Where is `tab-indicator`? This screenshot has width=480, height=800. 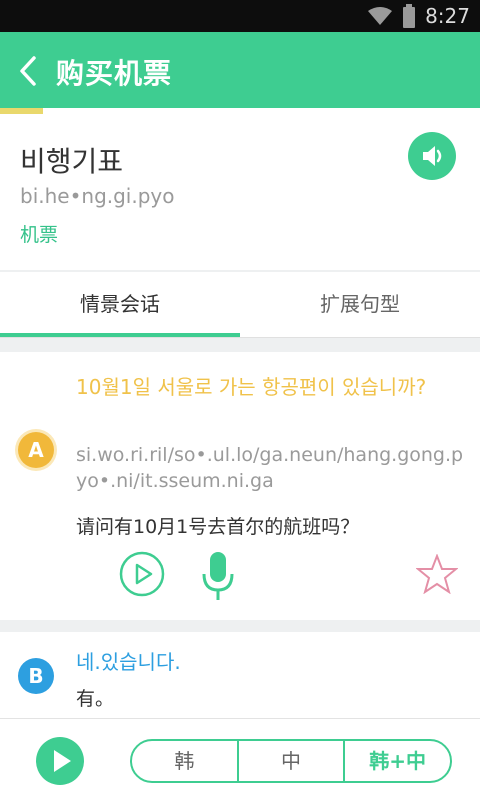 tab-indicator is located at coordinates (120, 335).